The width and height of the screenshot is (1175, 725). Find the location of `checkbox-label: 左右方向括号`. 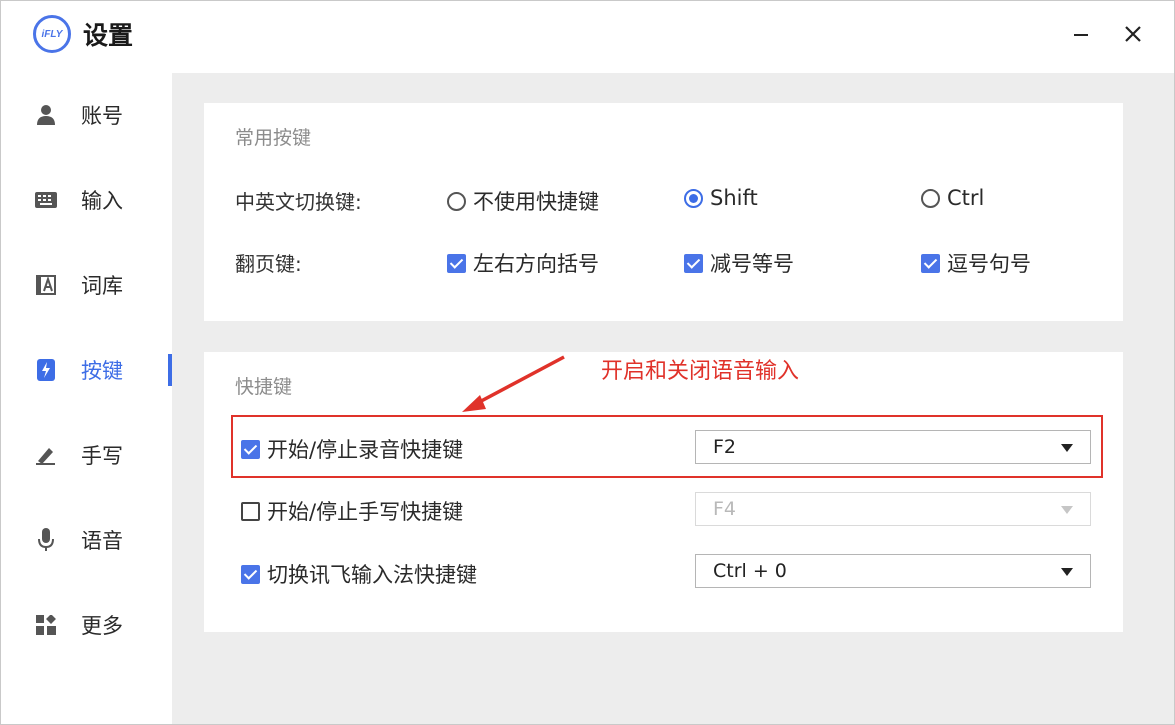

checkbox-label: 左右方向括号 is located at coordinates (536, 264).